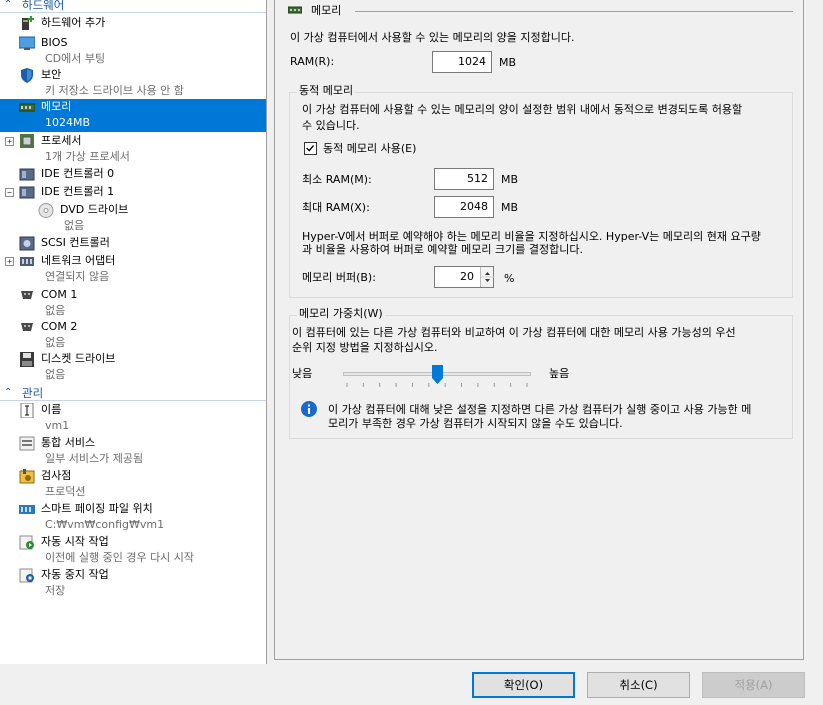 Image resolution: width=823 pixels, height=705 pixels. Describe the element at coordinates (75, 574) in the screenshot. I see `tree-item-label: 자동 중지 작업` at that location.